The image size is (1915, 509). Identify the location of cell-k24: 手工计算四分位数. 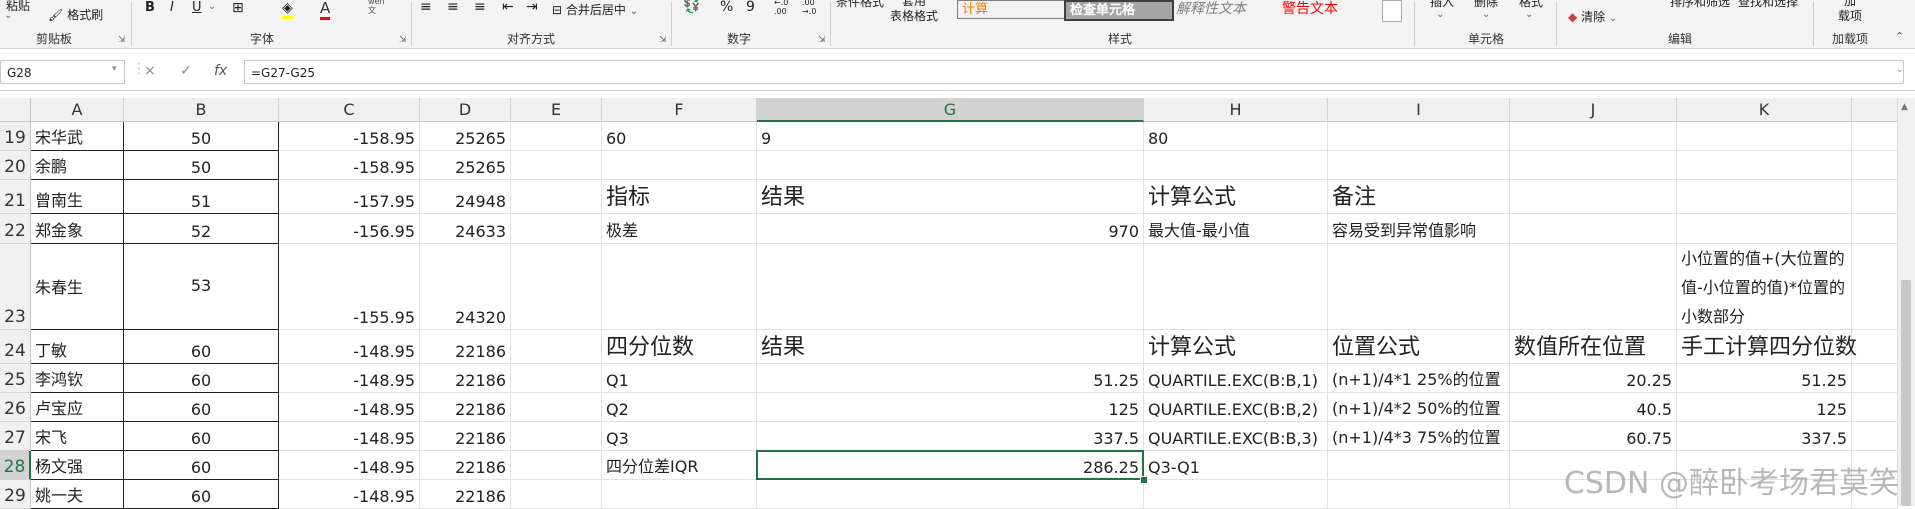
(1767, 347).